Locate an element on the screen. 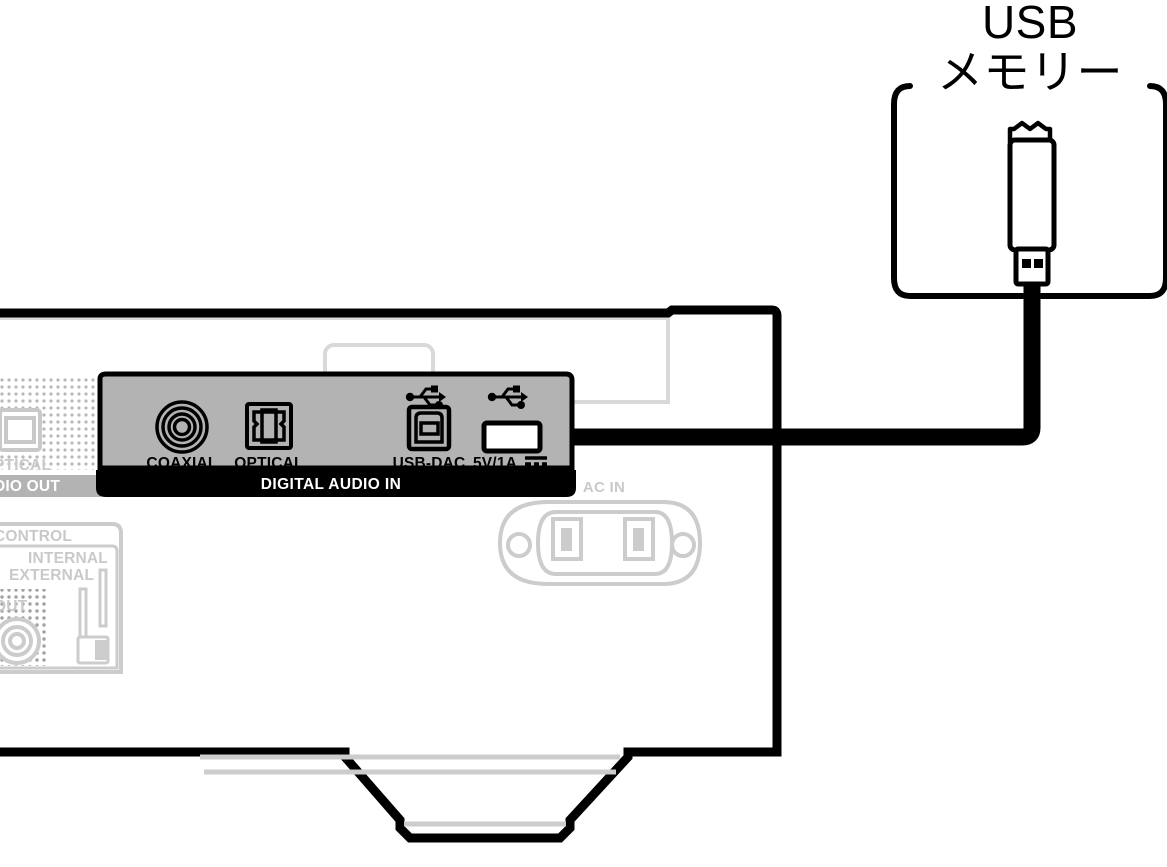 The width and height of the screenshot is (1167, 867). audio-out-optical-label: PTICAL is located at coordinates (25, 465).